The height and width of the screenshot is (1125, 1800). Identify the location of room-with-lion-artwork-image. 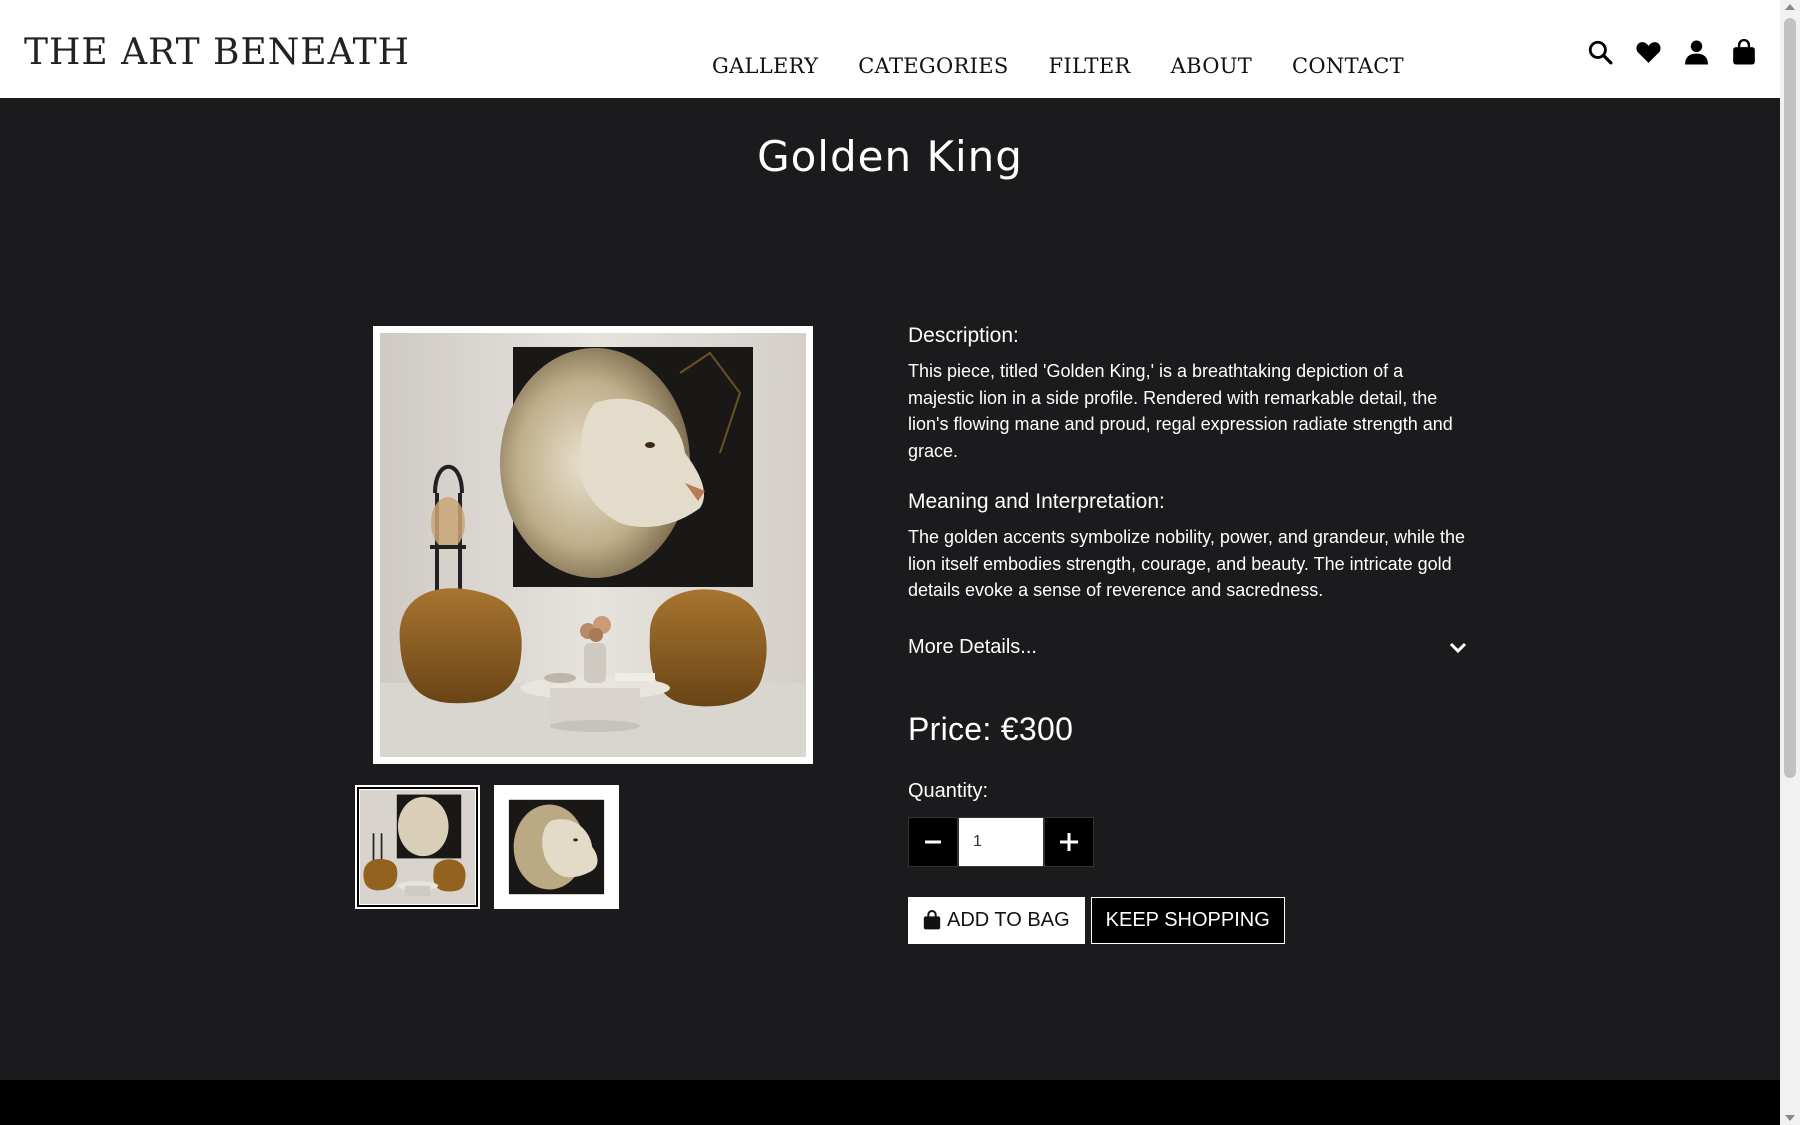
(593, 545).